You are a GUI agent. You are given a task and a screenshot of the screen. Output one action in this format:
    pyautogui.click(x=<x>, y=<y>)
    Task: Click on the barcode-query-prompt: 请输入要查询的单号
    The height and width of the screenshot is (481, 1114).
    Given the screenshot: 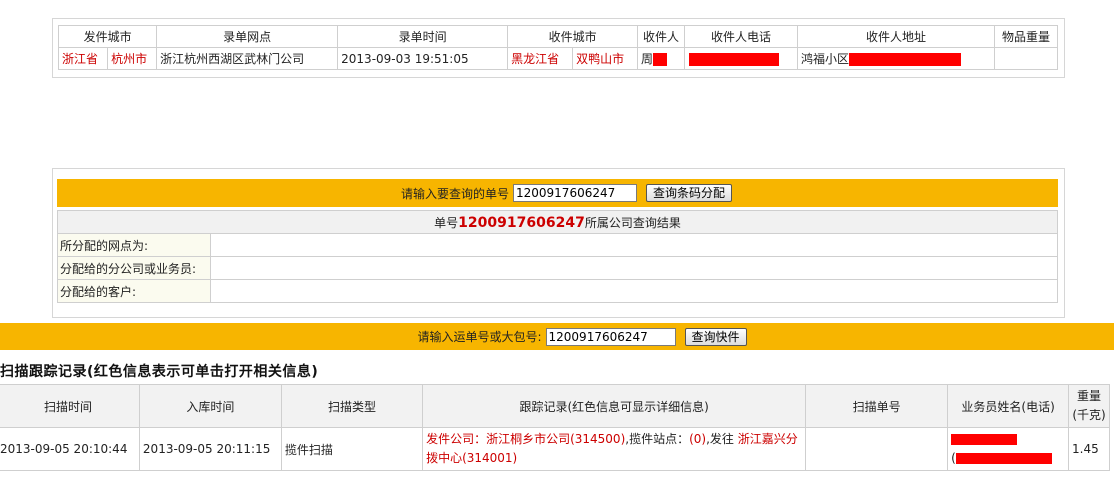 What is the action you would take?
    pyautogui.click(x=454, y=193)
    